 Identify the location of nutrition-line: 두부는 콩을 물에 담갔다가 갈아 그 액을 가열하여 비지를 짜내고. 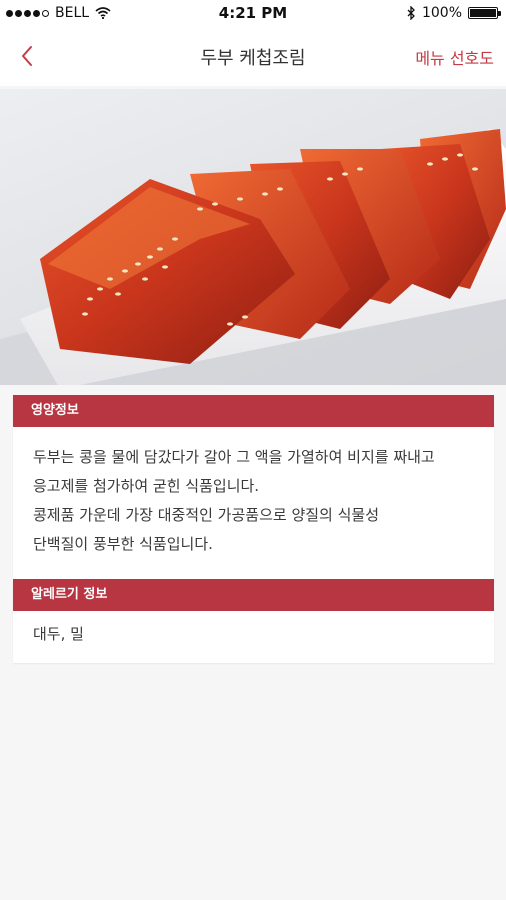
(234, 457).